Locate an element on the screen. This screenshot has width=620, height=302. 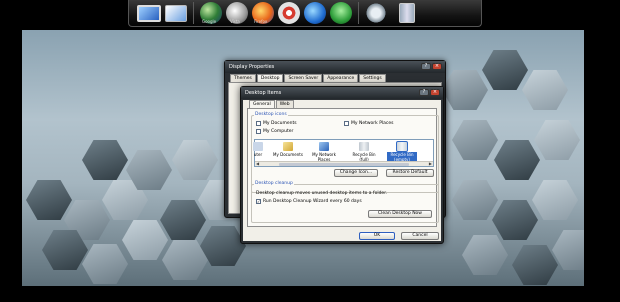
checkbox-my-computer: My Computer is located at coordinates (274, 131).